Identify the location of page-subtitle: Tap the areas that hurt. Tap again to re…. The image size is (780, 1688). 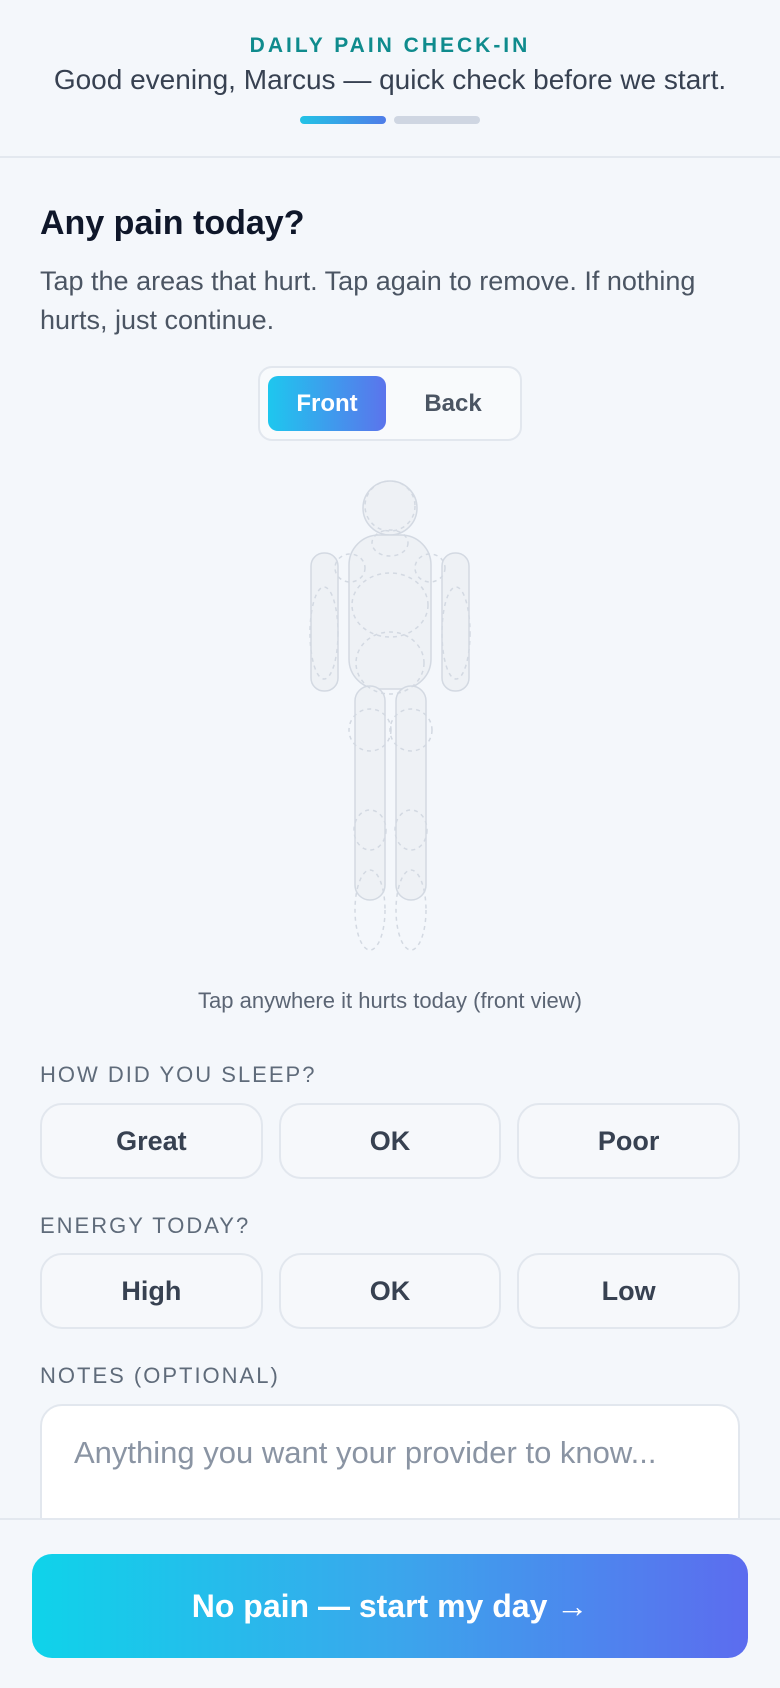
(368, 300).